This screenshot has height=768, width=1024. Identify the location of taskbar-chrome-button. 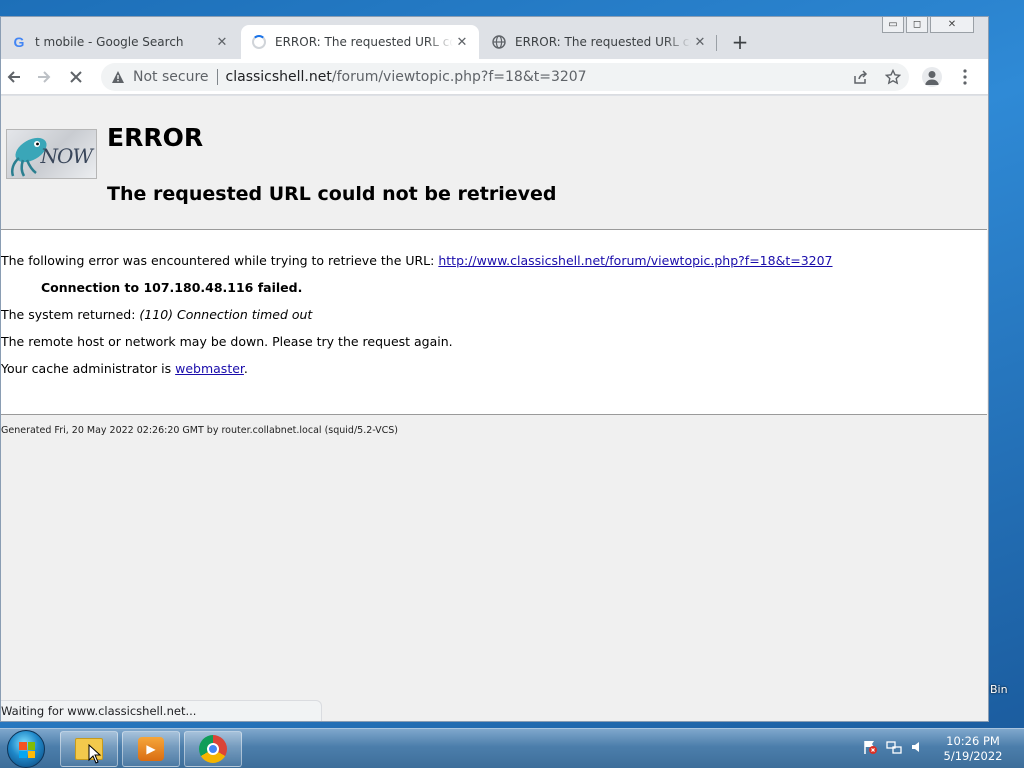
(213, 749).